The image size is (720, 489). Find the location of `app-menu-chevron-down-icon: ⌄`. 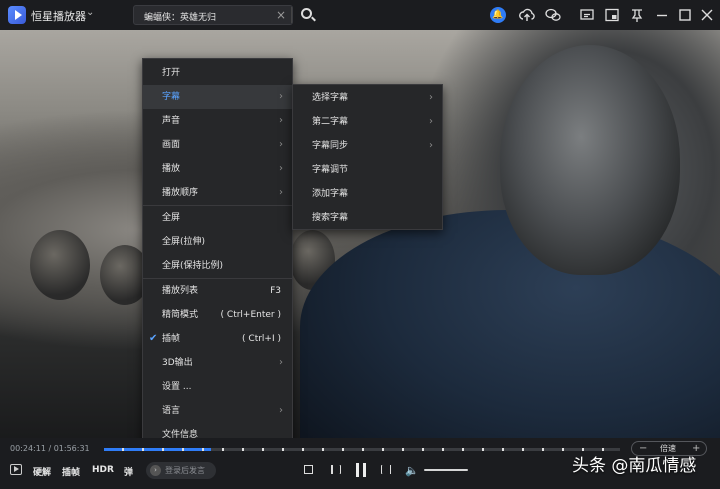

app-menu-chevron-down-icon: ⌄ is located at coordinates (90, 12).